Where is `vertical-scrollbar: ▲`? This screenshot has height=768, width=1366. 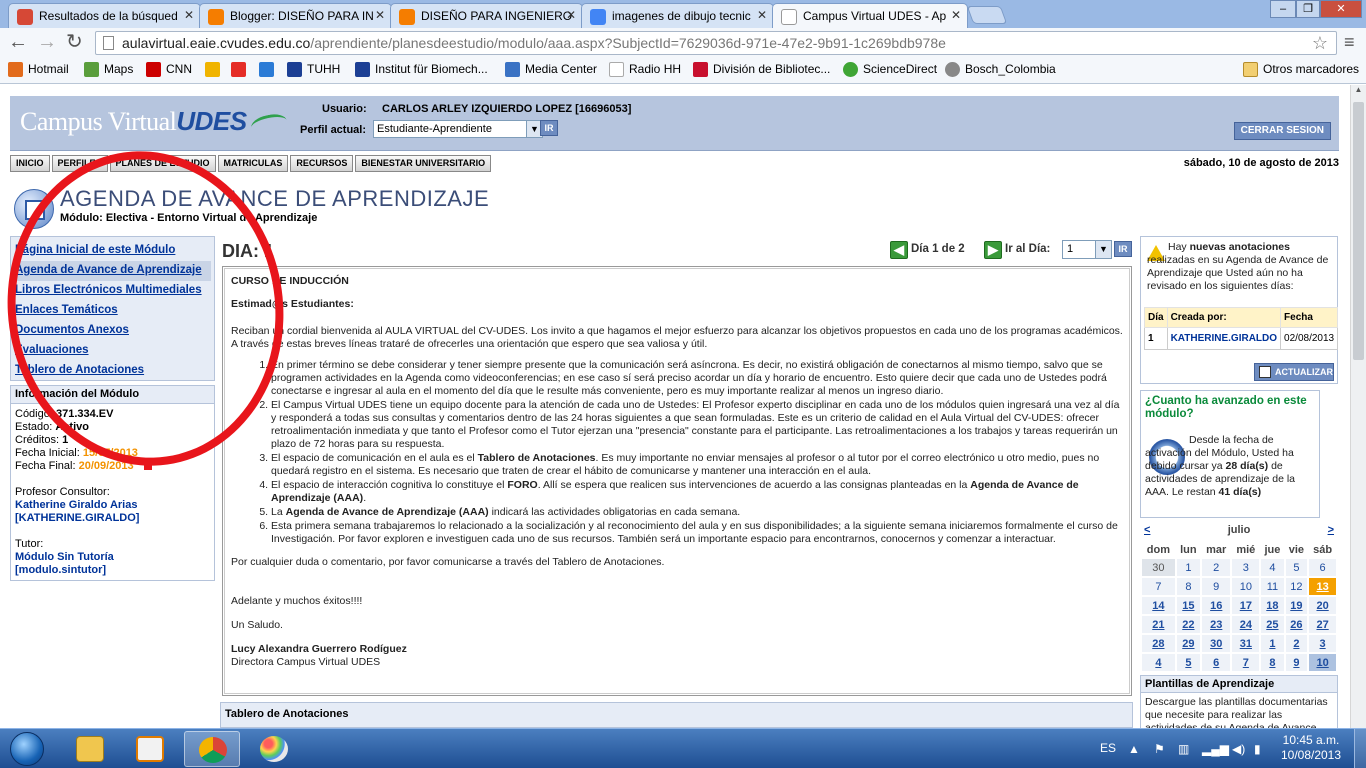
vertical-scrollbar: ▲ is located at coordinates (1358, 406).